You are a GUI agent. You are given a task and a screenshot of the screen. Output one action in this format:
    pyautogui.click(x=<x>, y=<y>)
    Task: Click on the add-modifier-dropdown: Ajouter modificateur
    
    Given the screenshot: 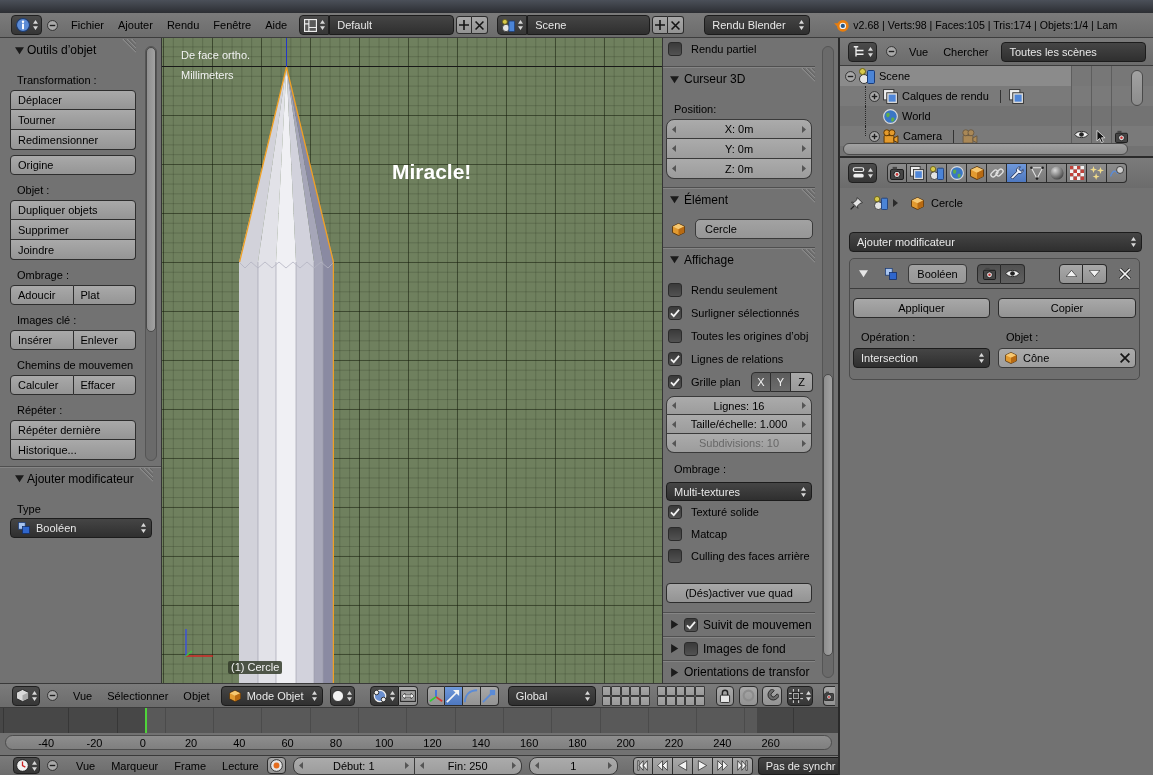 What is the action you would take?
    pyautogui.click(x=995, y=242)
    